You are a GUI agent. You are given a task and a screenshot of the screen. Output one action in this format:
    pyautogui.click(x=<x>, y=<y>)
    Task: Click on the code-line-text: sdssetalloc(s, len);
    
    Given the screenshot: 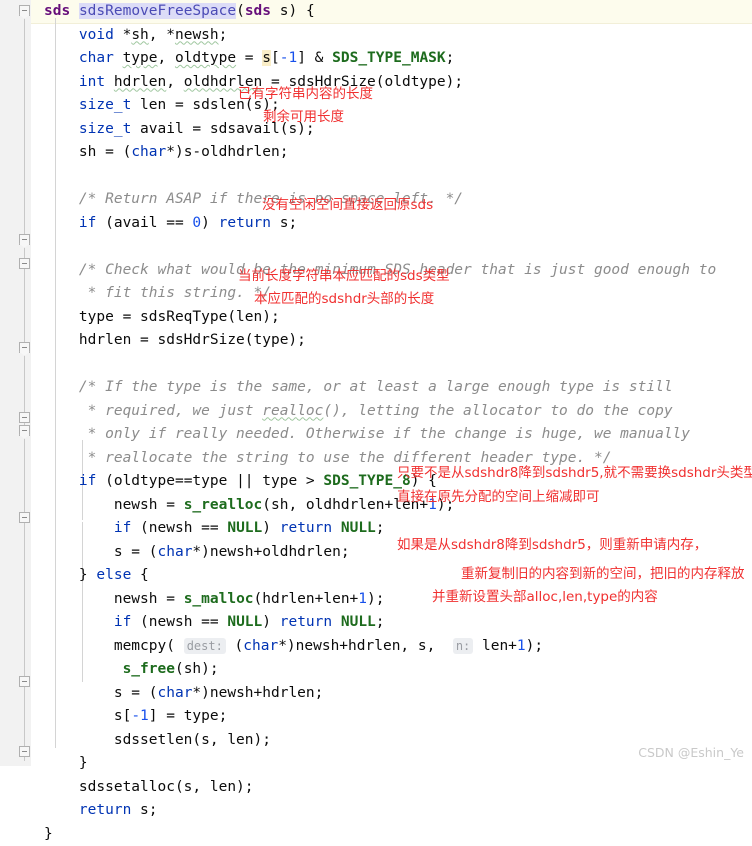 What is the action you would take?
    pyautogui.click(x=149, y=788)
    